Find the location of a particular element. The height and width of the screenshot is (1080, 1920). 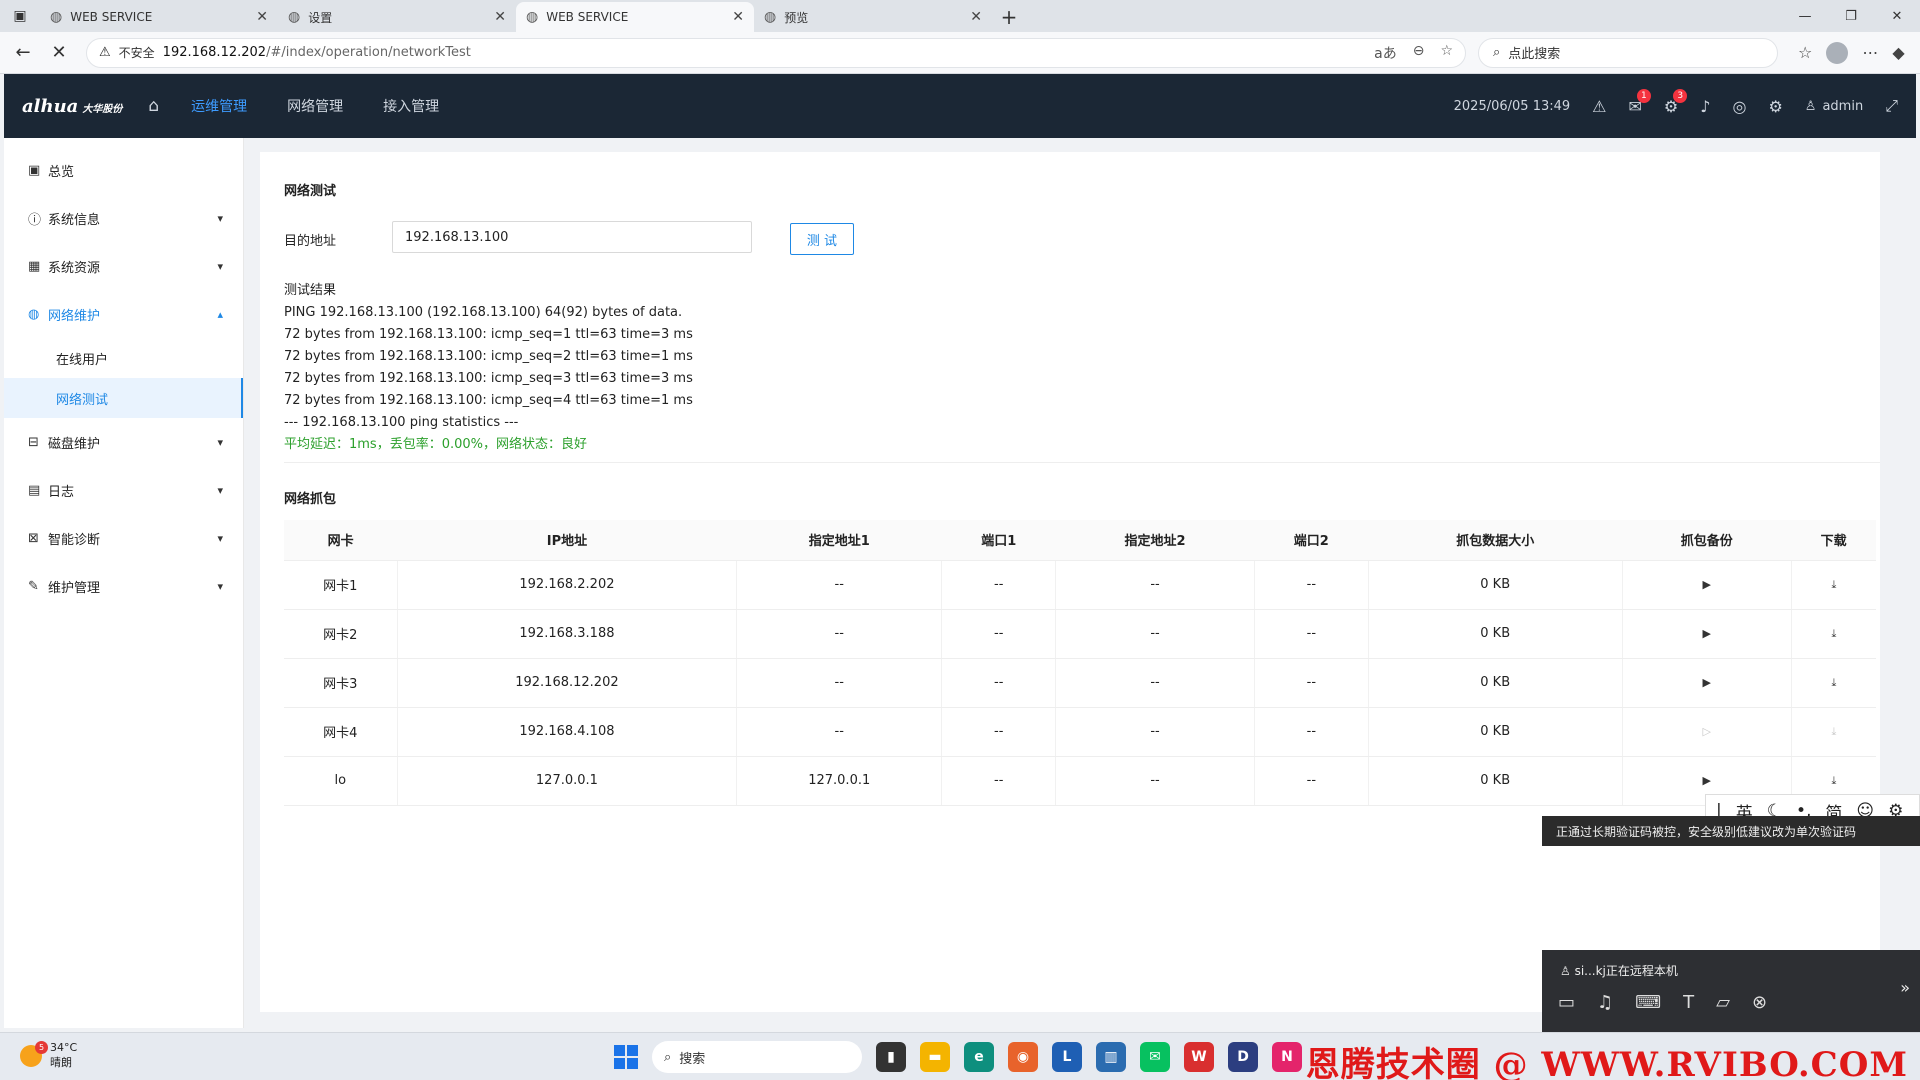

security-toast: 正通过长期验证码被控，安全级别低建议改为单次验证码 is located at coordinates (1731, 831).